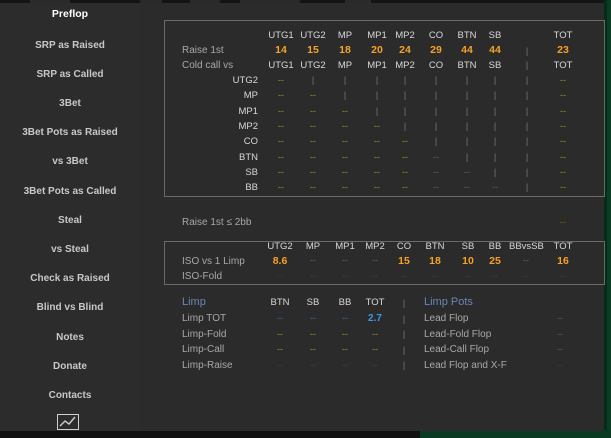 The image size is (611, 438). What do you see at coordinates (563, 50) in the screenshot?
I see `stat-value: 23` at bounding box center [563, 50].